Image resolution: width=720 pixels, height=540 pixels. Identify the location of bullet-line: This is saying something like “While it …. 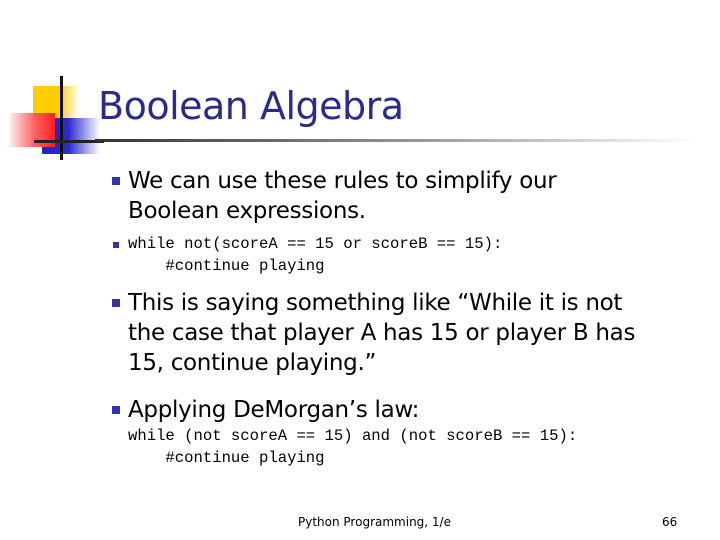
(375, 303).